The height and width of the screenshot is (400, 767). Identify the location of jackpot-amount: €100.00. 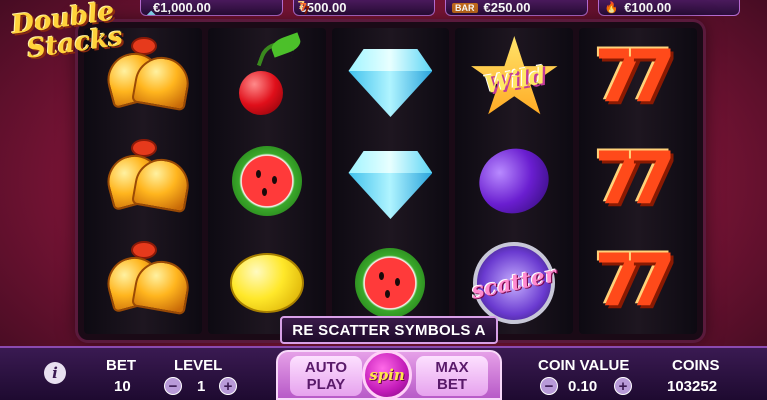
(648, 7).